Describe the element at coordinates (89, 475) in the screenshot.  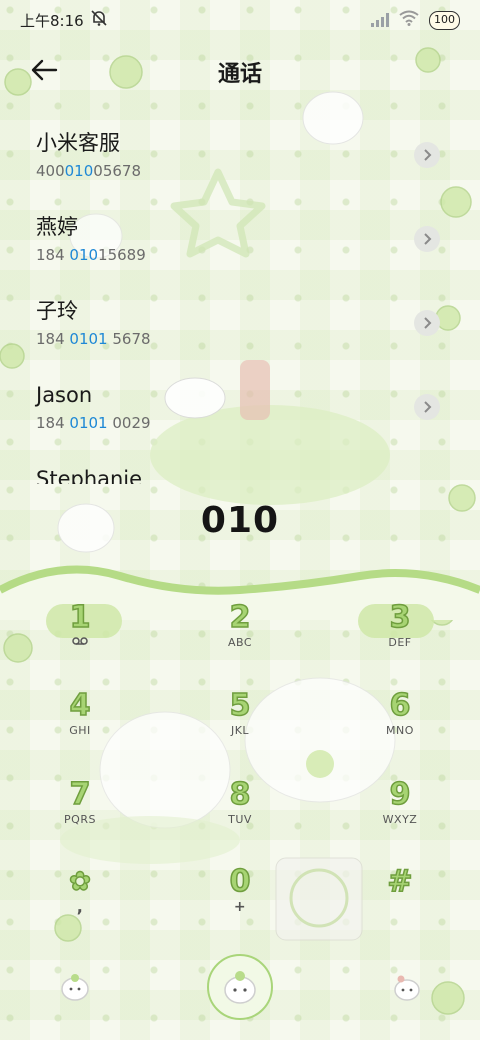
I see `contact-name: Stephanie` at that location.